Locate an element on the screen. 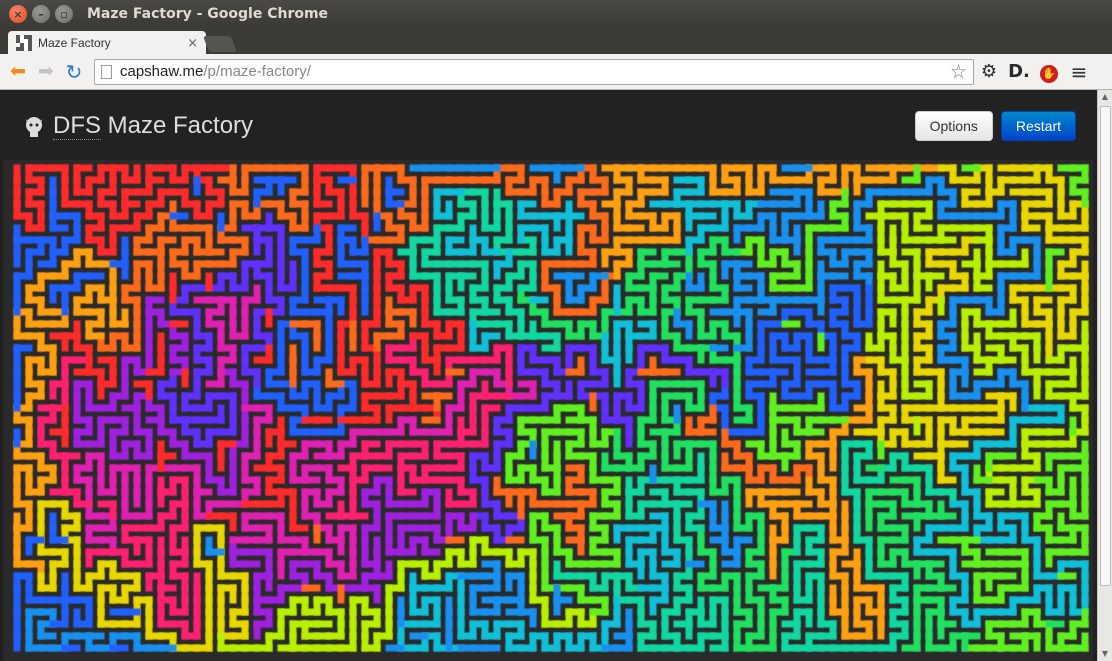  tab-maze-factory: Maze Factory × is located at coordinates (107, 43).